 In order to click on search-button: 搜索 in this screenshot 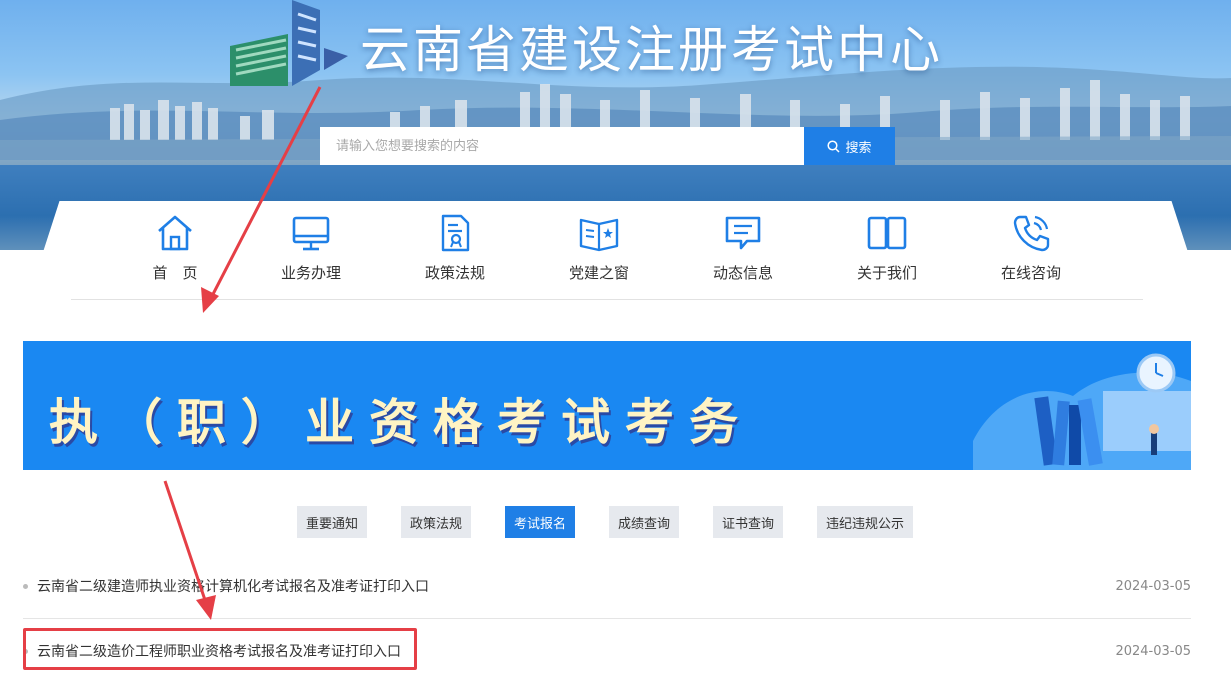, I will do `click(849, 146)`.